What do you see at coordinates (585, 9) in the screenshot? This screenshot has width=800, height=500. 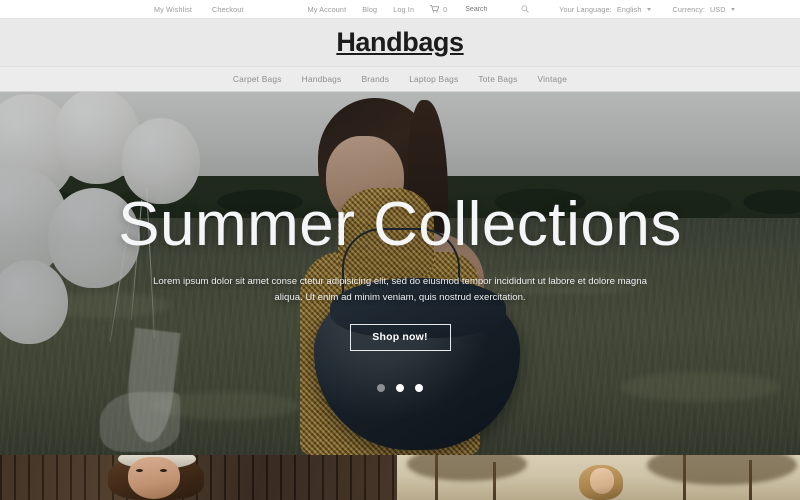 I see `language-label: Your Language:` at bounding box center [585, 9].